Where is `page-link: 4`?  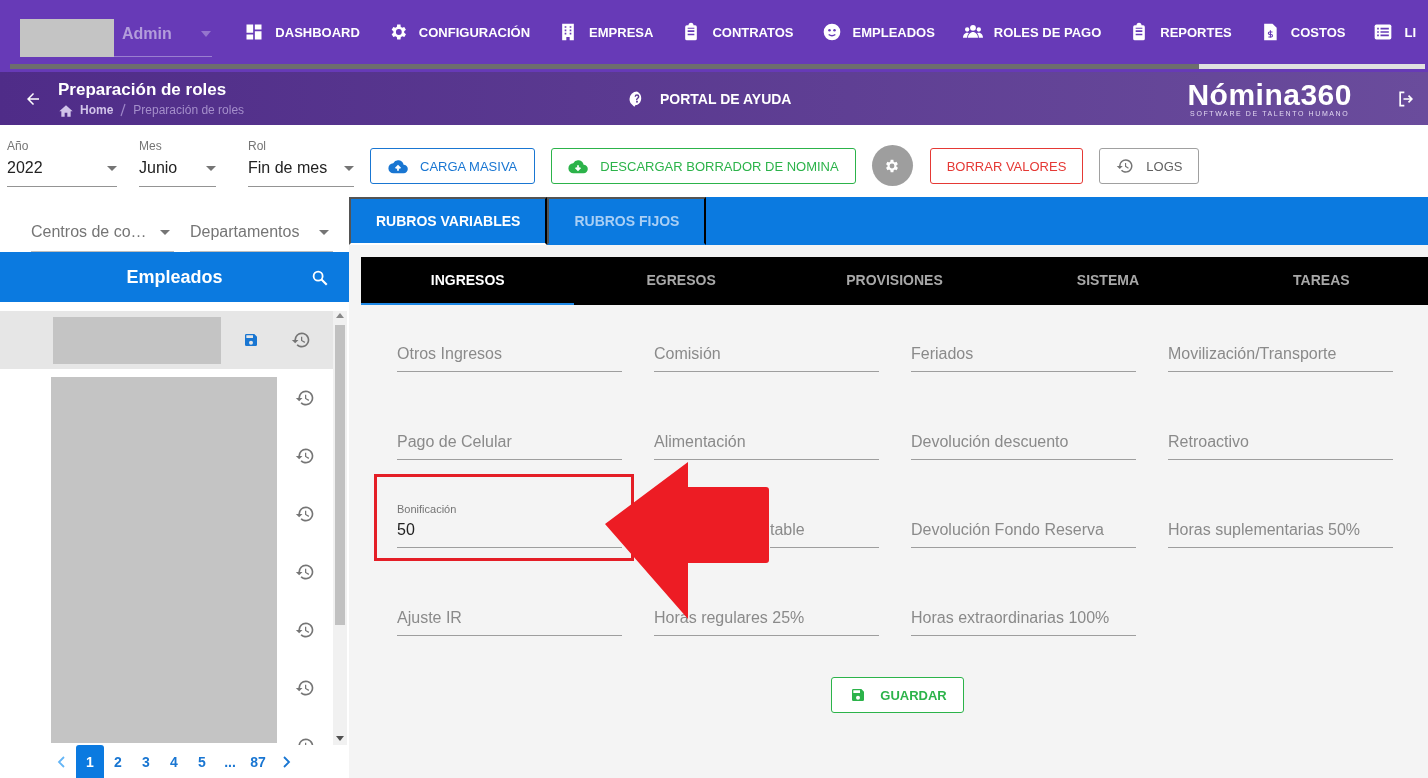
page-link: 4 is located at coordinates (174, 761).